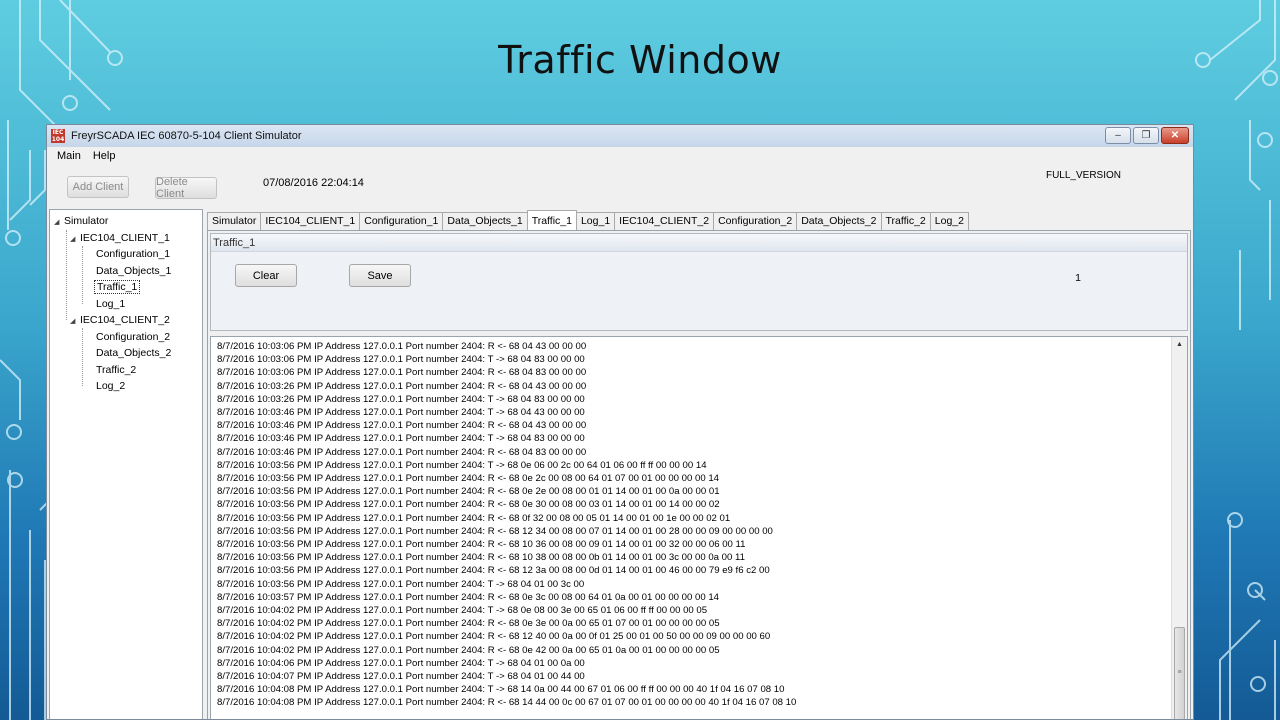 The width and height of the screenshot is (1280, 720). What do you see at coordinates (234, 221) in the screenshot?
I see `tab-simulator: Simulator` at bounding box center [234, 221].